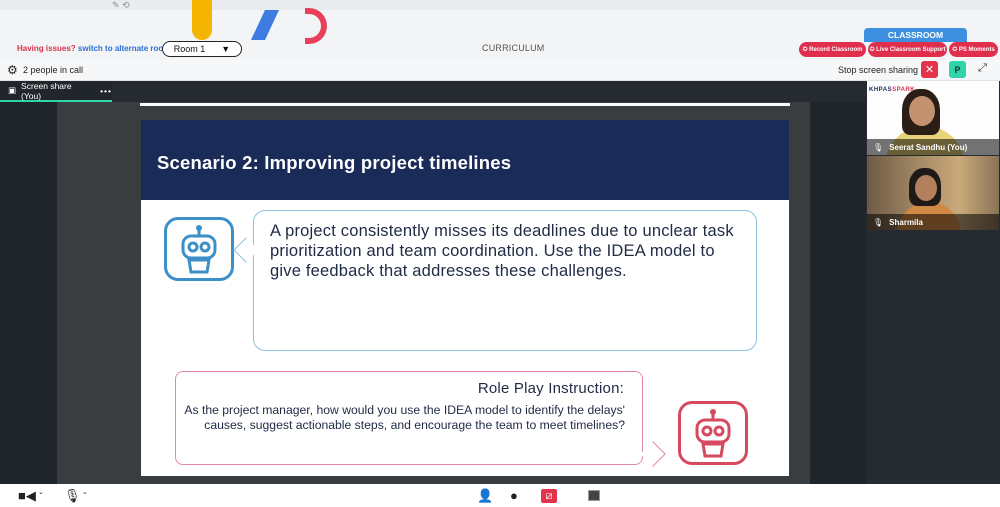  What do you see at coordinates (189, 49) in the screenshot?
I see `room-label: Room 1` at bounding box center [189, 49].